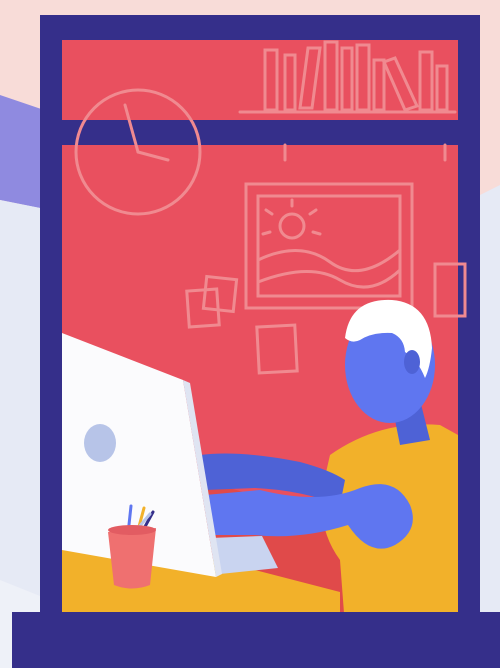  Describe the element at coordinates (256, 640) in the screenshot. I see `window-sill` at that location.